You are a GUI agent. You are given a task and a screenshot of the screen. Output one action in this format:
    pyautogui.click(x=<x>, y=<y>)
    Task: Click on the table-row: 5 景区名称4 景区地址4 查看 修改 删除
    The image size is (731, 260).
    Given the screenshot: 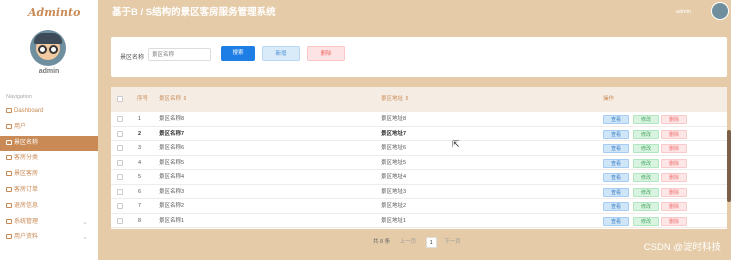 What is the action you would take?
    pyautogui.click(x=419, y=177)
    